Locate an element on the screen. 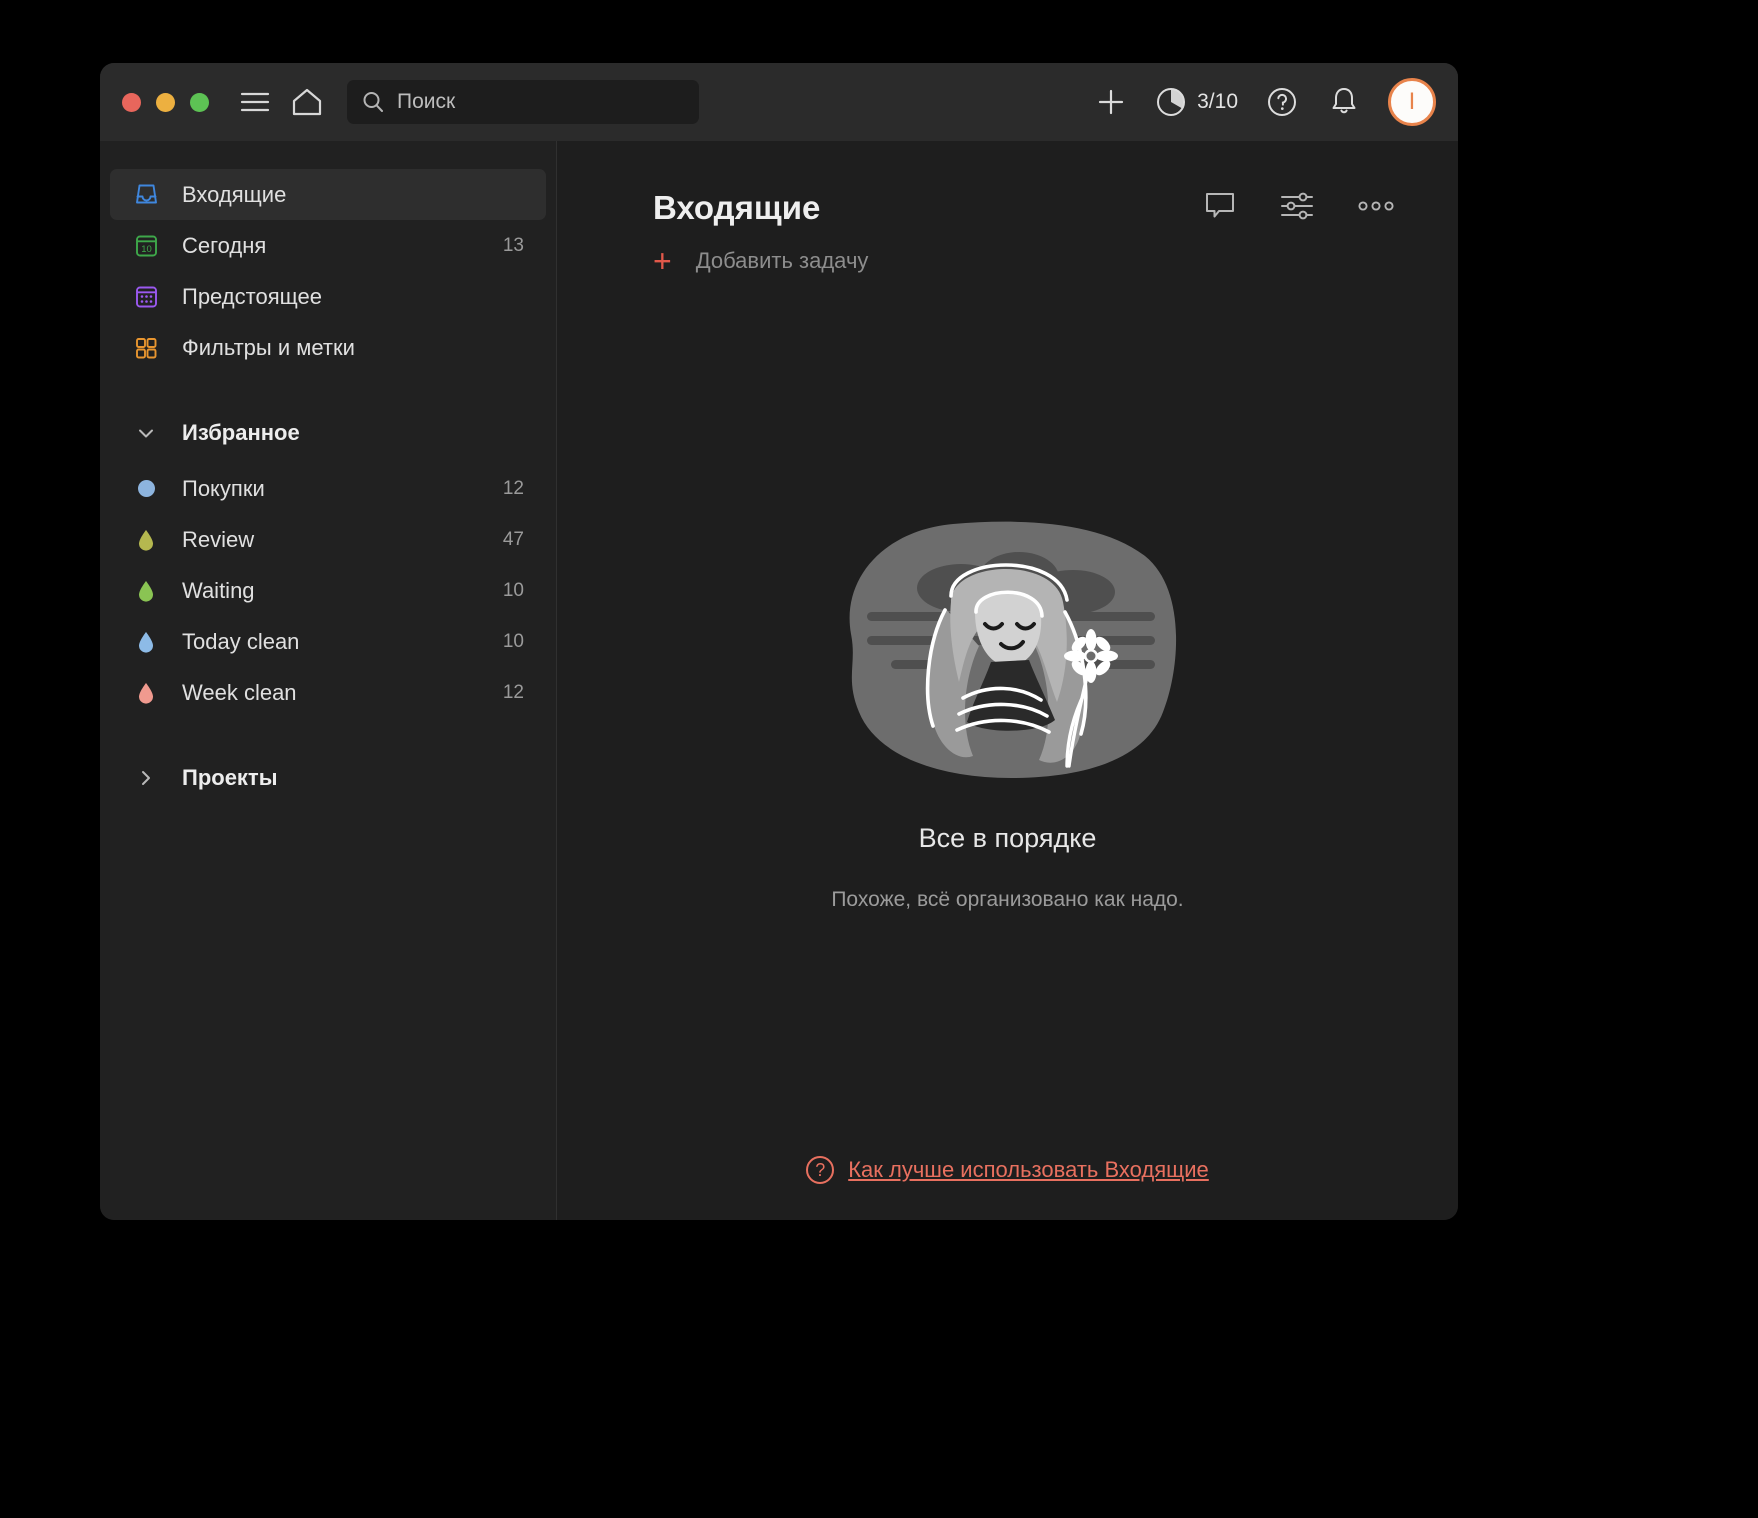  filters-labels-icon is located at coordinates (146, 348).